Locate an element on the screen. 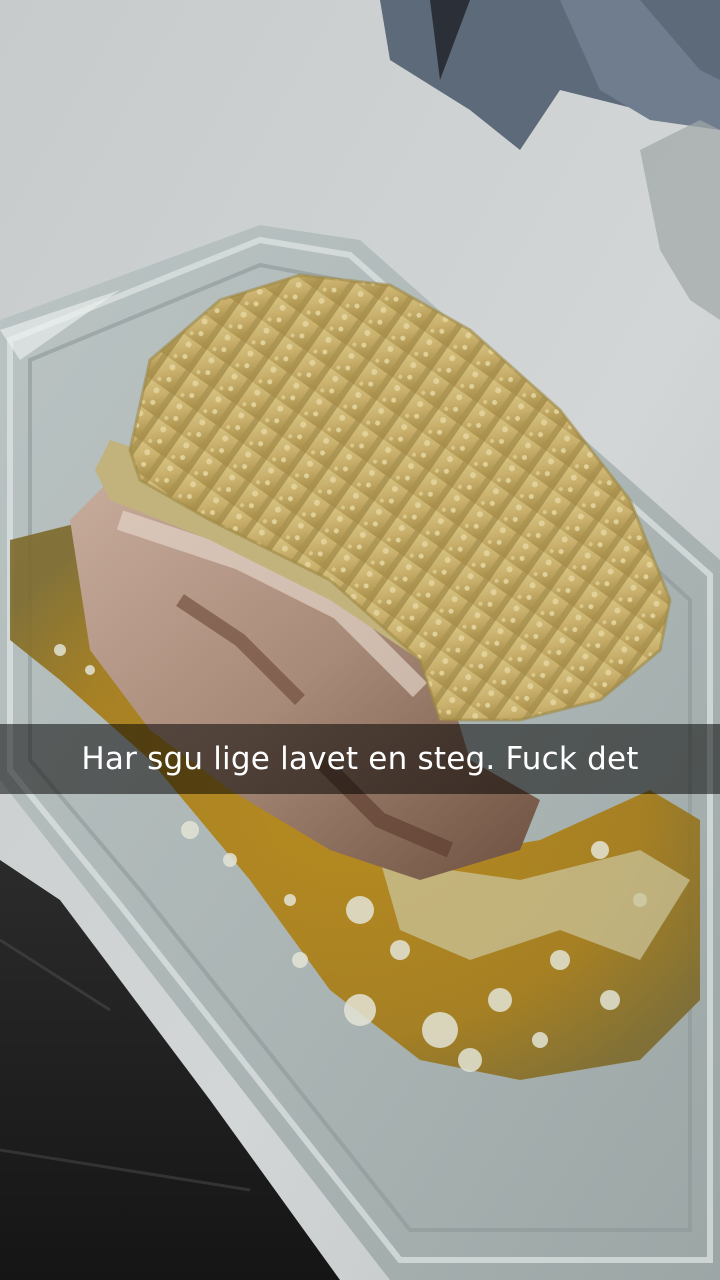 Image resolution: width=720 pixels, height=1280 pixels. caption-text: Har sgu lige lavet en steg. Fuck det is located at coordinates (360, 758).